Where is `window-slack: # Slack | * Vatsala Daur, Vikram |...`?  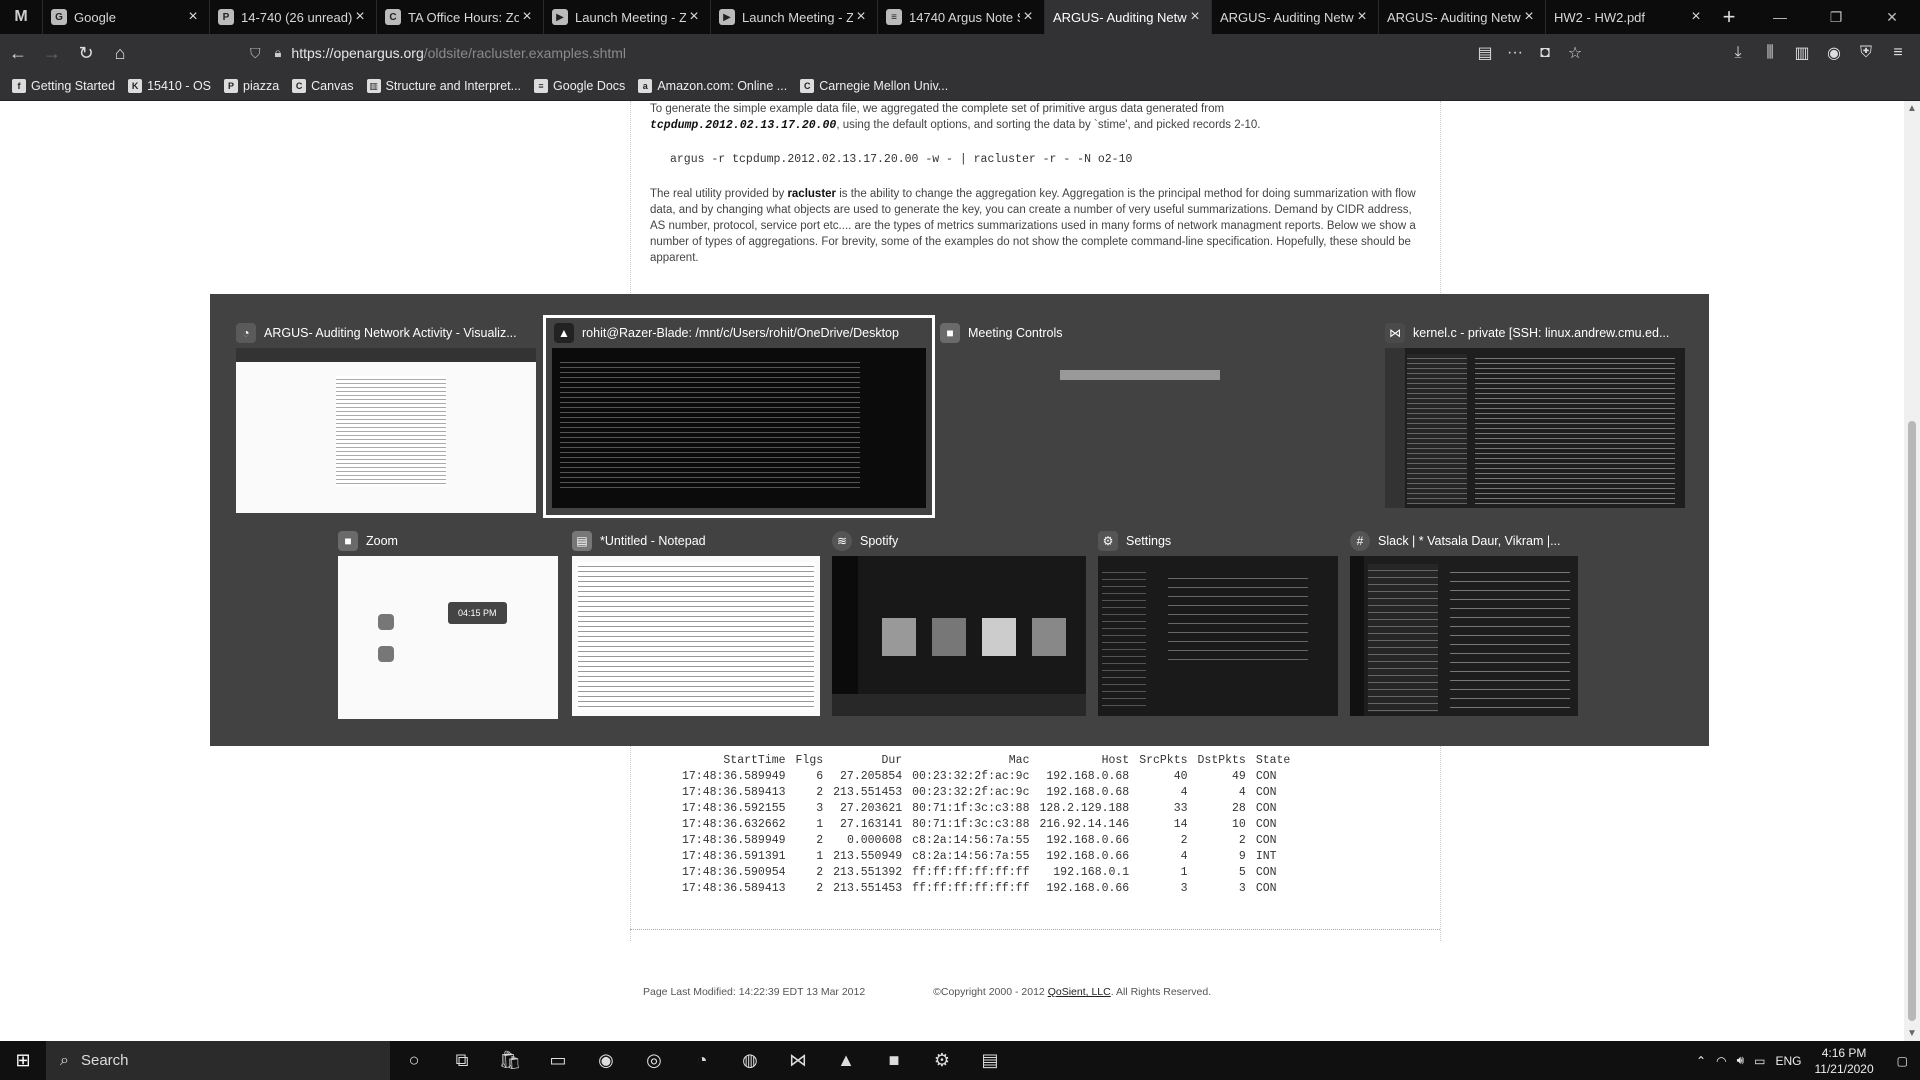
window-slack: # Slack | * Vatsala Daur, Vikram |... is located at coordinates (1464, 621).